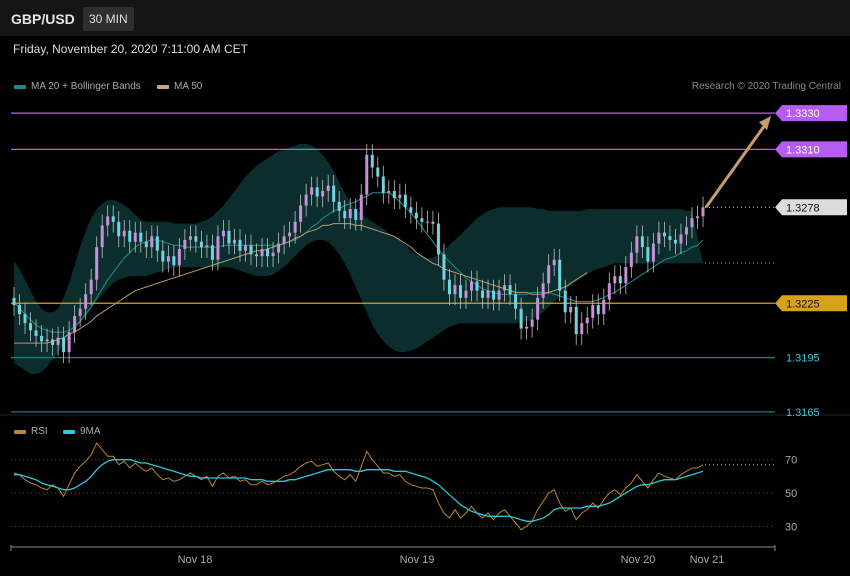 Image resolution: width=850 pixels, height=576 pixels. Describe the element at coordinates (359, 490) in the screenshot. I see `rsi-9ma-line` at that location.